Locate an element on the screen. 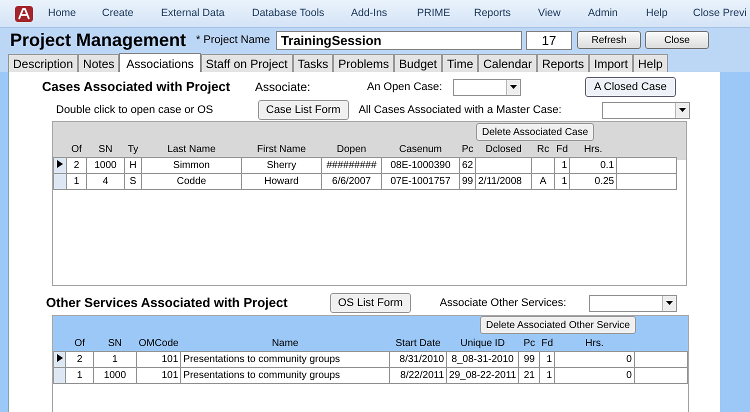 The height and width of the screenshot is (412, 750). column-header: Name is located at coordinates (285, 344).